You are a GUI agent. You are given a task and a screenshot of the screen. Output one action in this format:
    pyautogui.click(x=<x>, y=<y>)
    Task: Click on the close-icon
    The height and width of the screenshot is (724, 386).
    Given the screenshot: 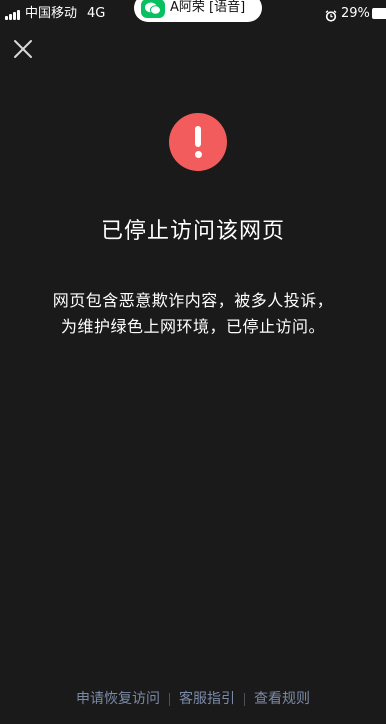 What is the action you would take?
    pyautogui.click(x=23, y=49)
    